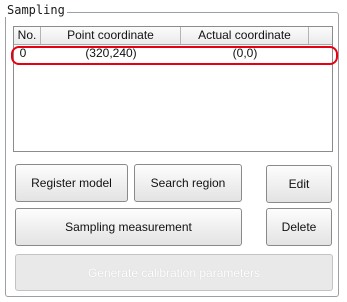 This screenshot has height=302, width=347. What do you see at coordinates (320, 35) in the screenshot?
I see `column-header-empty` at bounding box center [320, 35].